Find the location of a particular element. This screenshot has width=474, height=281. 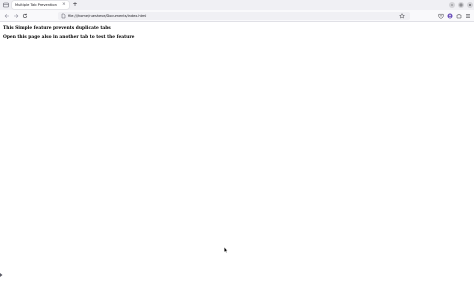

tab-close-icon: × is located at coordinates (64, 5).